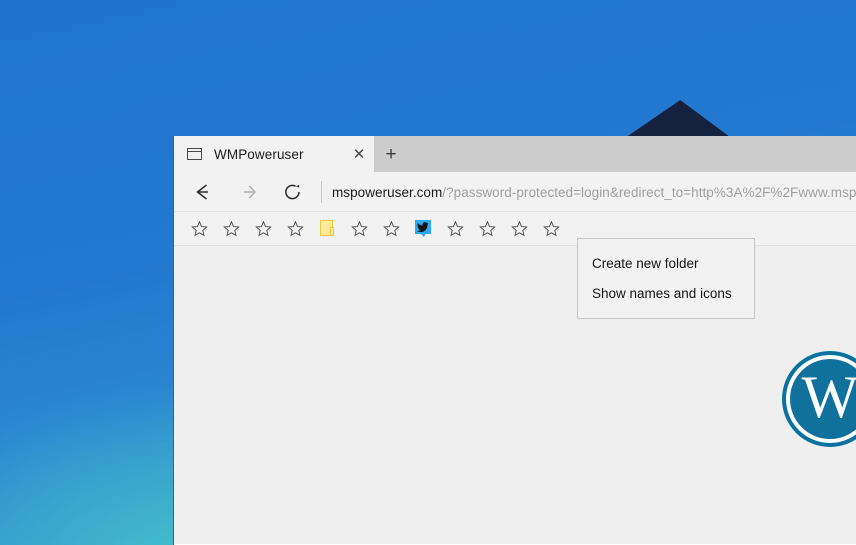 The height and width of the screenshot is (545, 856). Describe the element at coordinates (666, 263) in the screenshot. I see `menu-item-create-new-folder: Create new folder` at that location.